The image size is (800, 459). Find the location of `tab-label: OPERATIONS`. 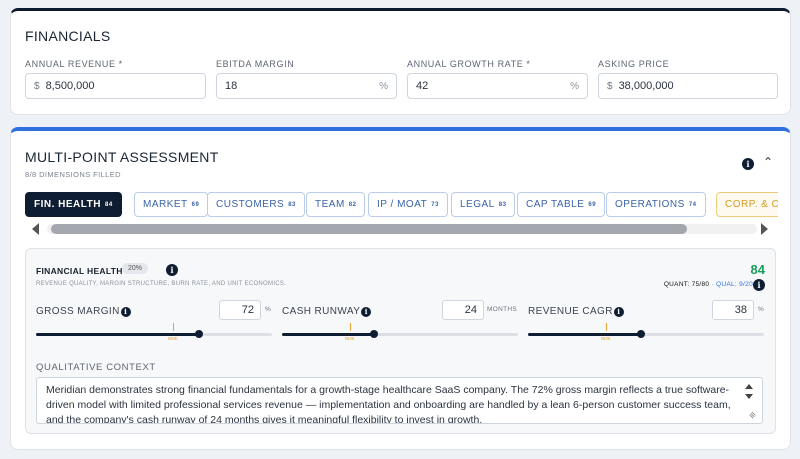

tab-label: OPERATIONS is located at coordinates (650, 204).